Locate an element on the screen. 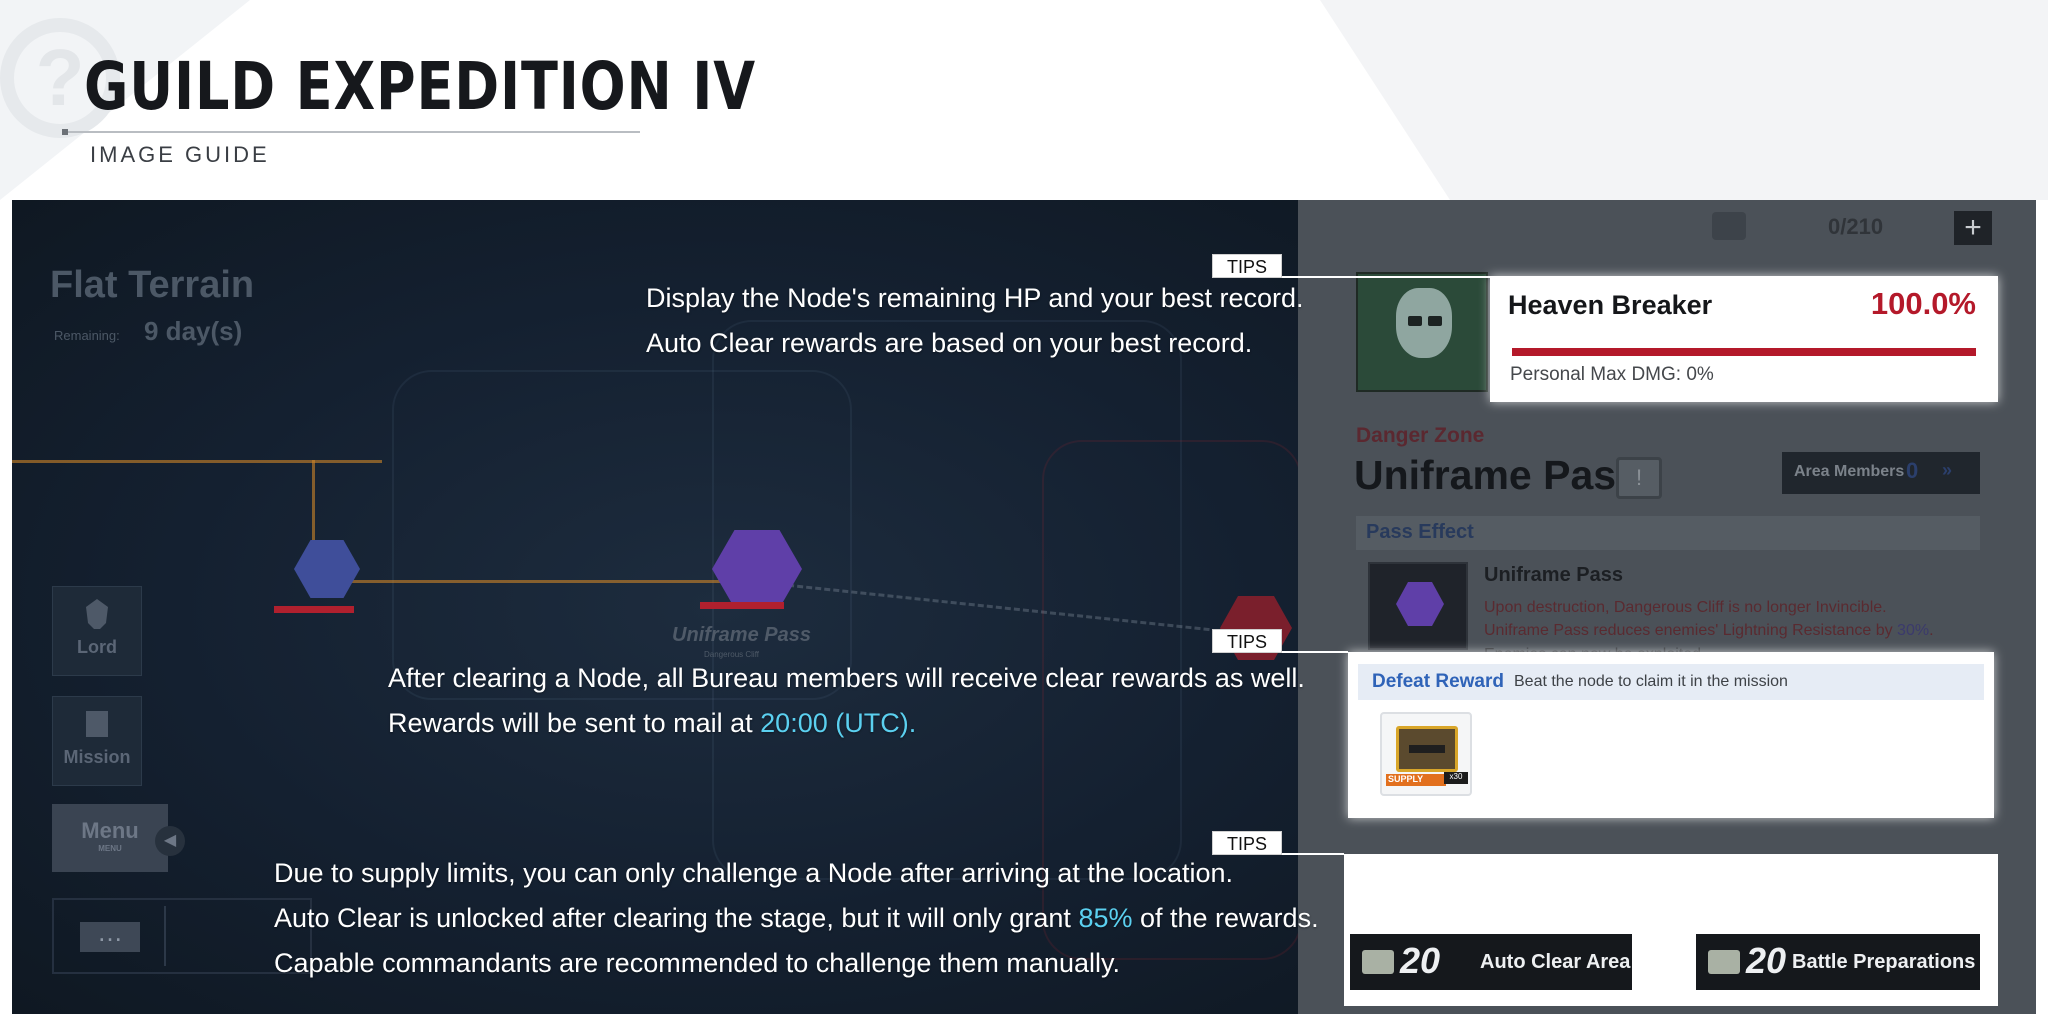  area-members-button: Area Members 0 » is located at coordinates (1881, 473).